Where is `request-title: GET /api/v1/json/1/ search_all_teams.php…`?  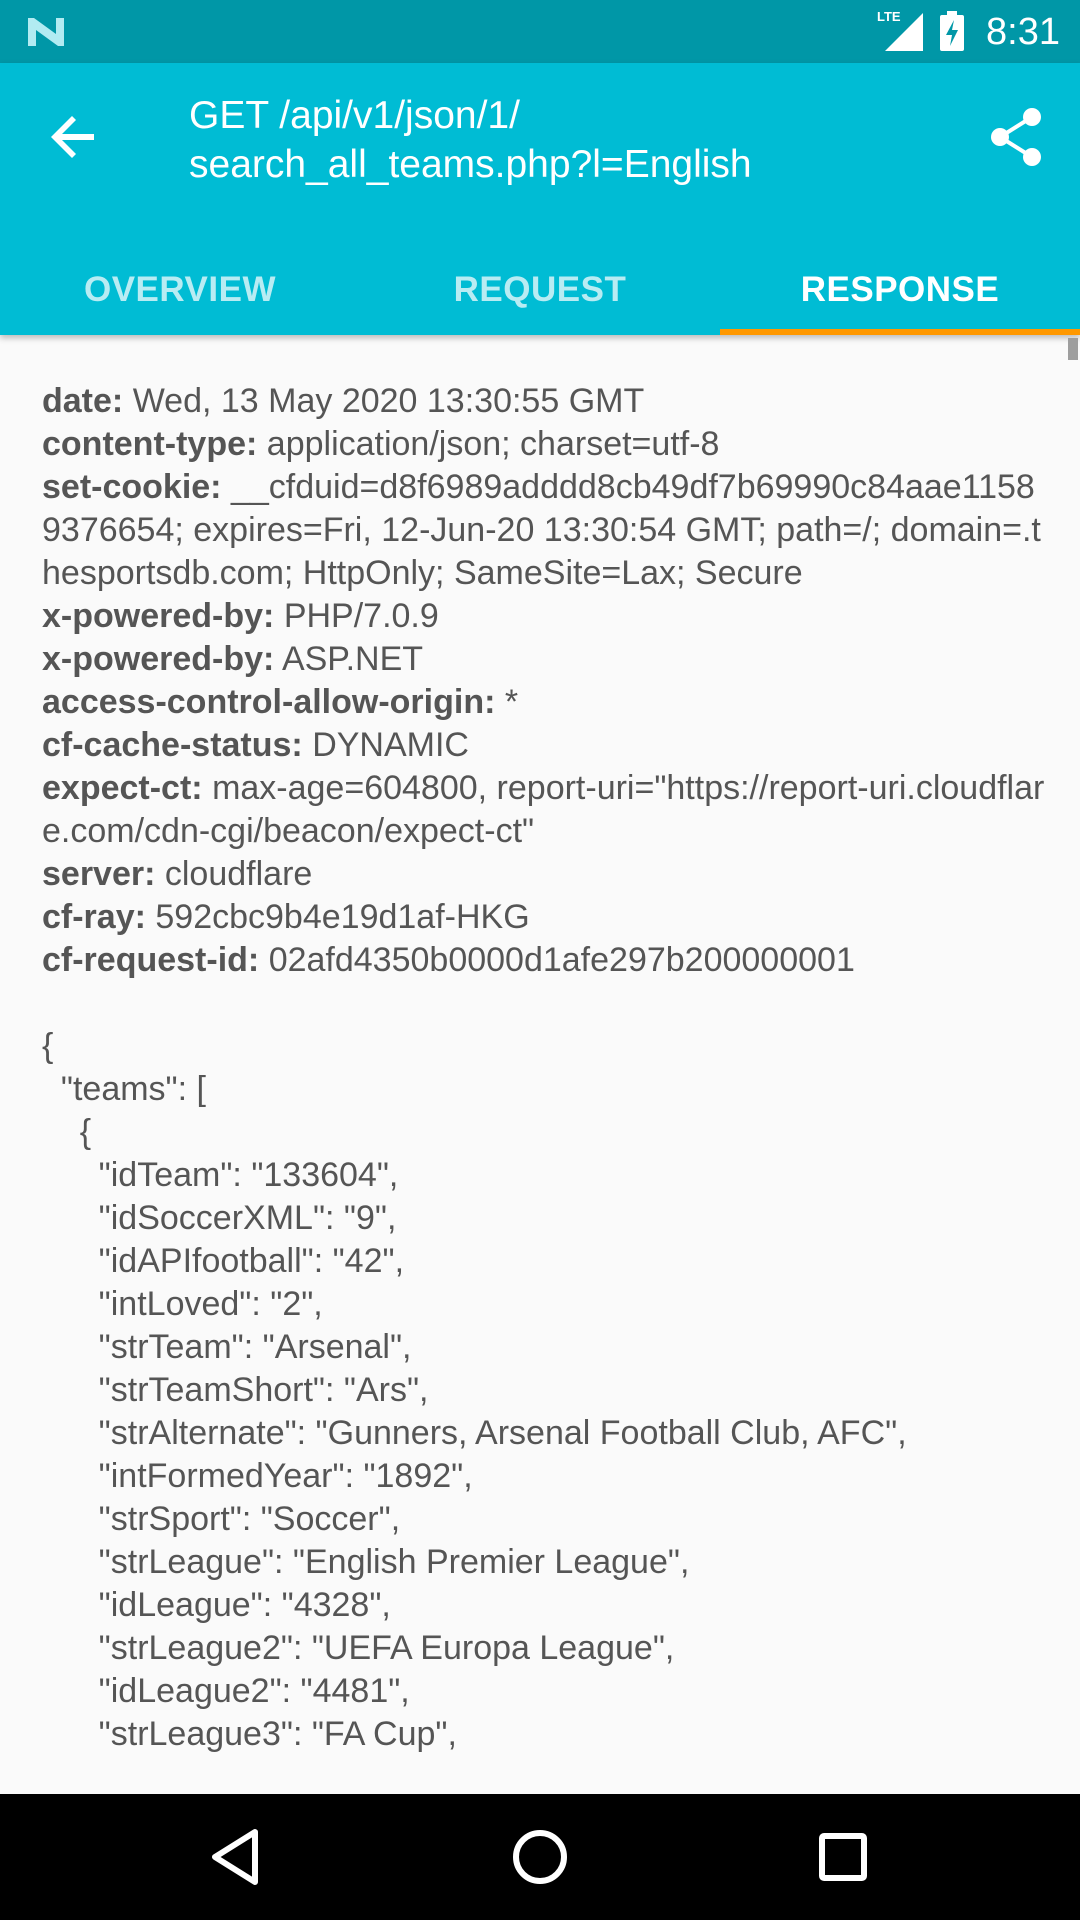 request-title: GET /api/v1/json/1/ search_all_teams.php… is located at coordinates (589, 140).